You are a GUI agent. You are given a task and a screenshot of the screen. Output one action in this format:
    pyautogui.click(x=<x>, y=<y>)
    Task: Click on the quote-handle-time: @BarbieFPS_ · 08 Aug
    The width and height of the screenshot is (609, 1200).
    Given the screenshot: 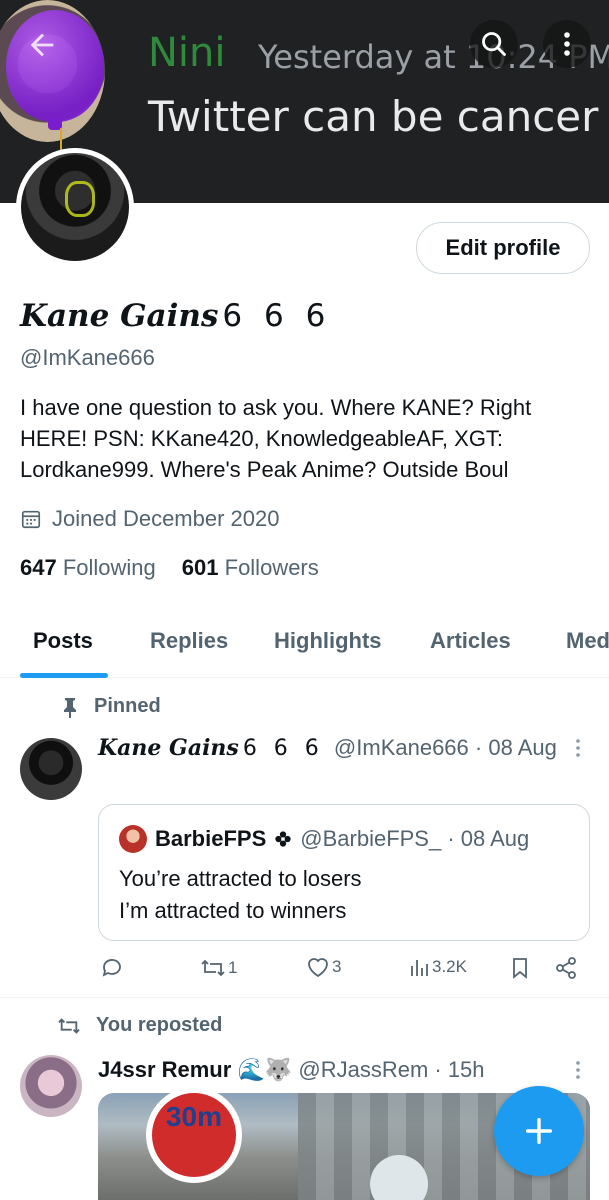 What is the action you would take?
    pyautogui.click(x=415, y=838)
    